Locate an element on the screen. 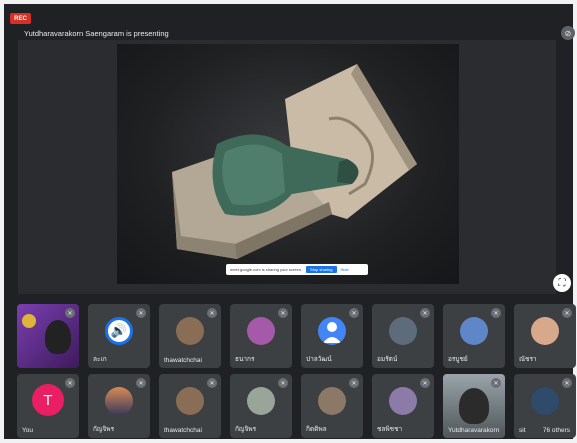  participant-tile: ✕ อรบูชย์ is located at coordinates (474, 336).